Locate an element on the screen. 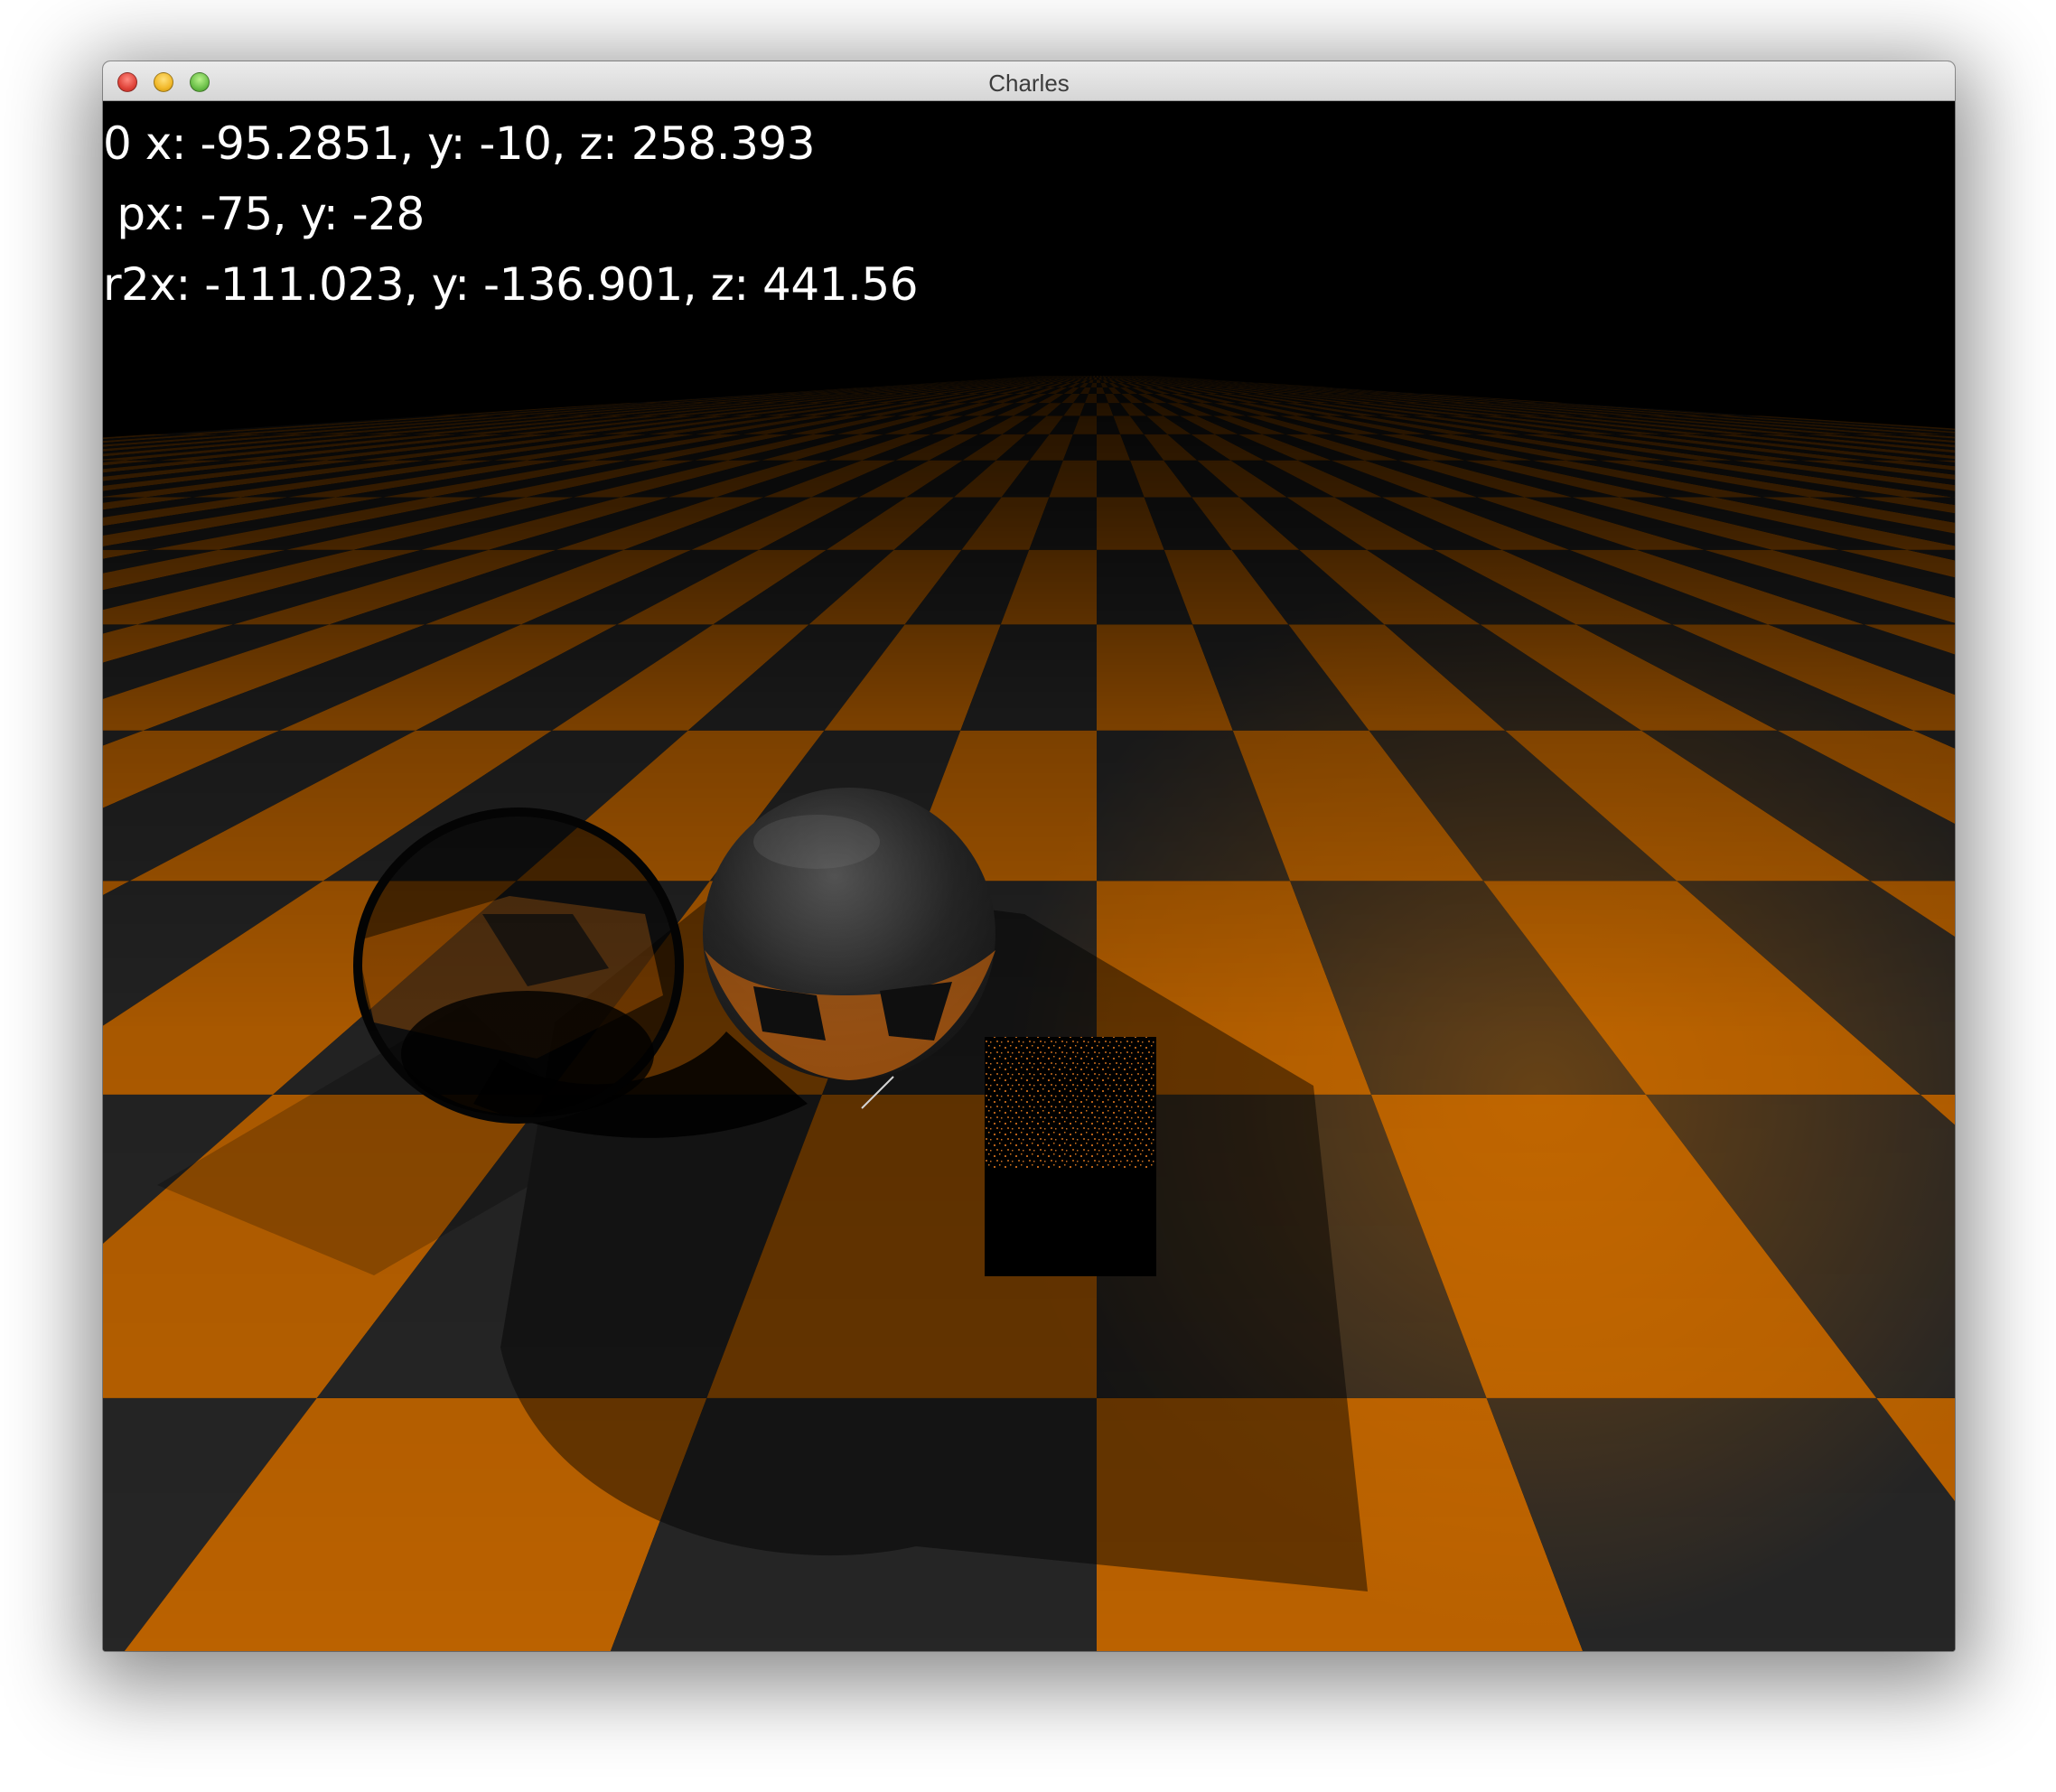 Image resolution: width=2056 pixels, height=1792 pixels. title-bar: Charles is located at coordinates (1029, 81).